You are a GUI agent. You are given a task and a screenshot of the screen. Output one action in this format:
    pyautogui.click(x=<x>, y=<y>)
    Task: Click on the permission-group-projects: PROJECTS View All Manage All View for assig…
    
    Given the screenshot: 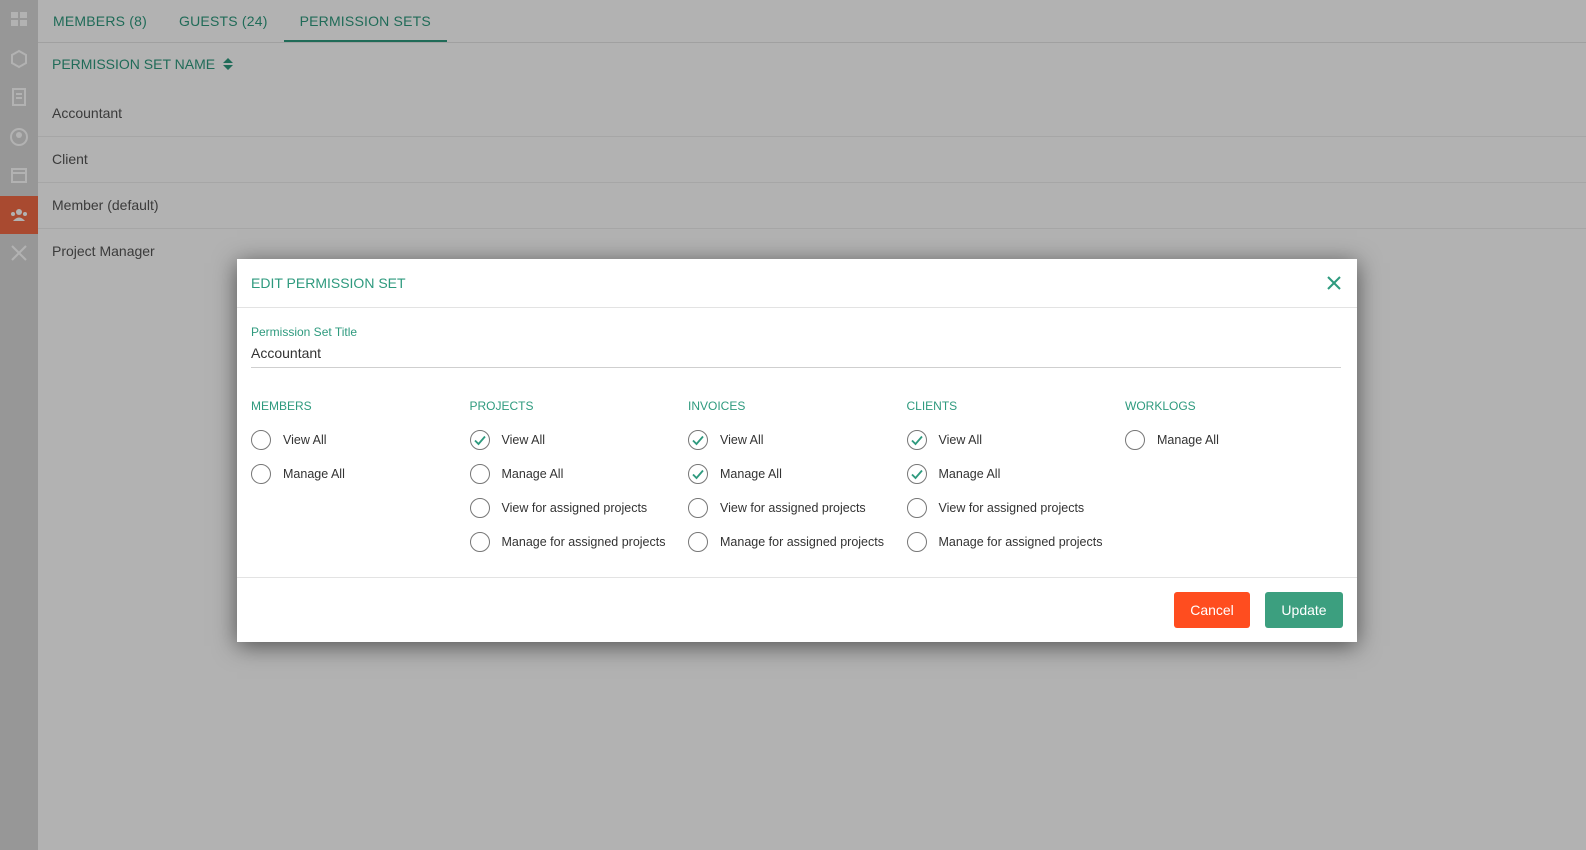 What is the action you would take?
    pyautogui.click(x=579, y=479)
    